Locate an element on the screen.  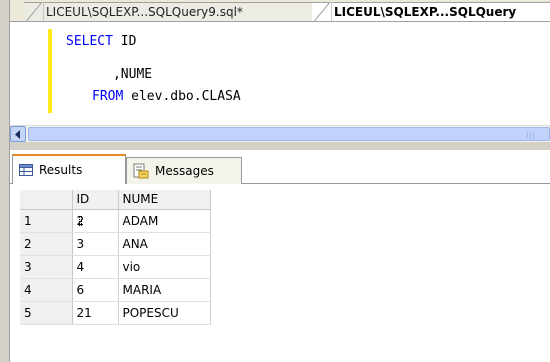
row-header-corner is located at coordinates (46, 200).